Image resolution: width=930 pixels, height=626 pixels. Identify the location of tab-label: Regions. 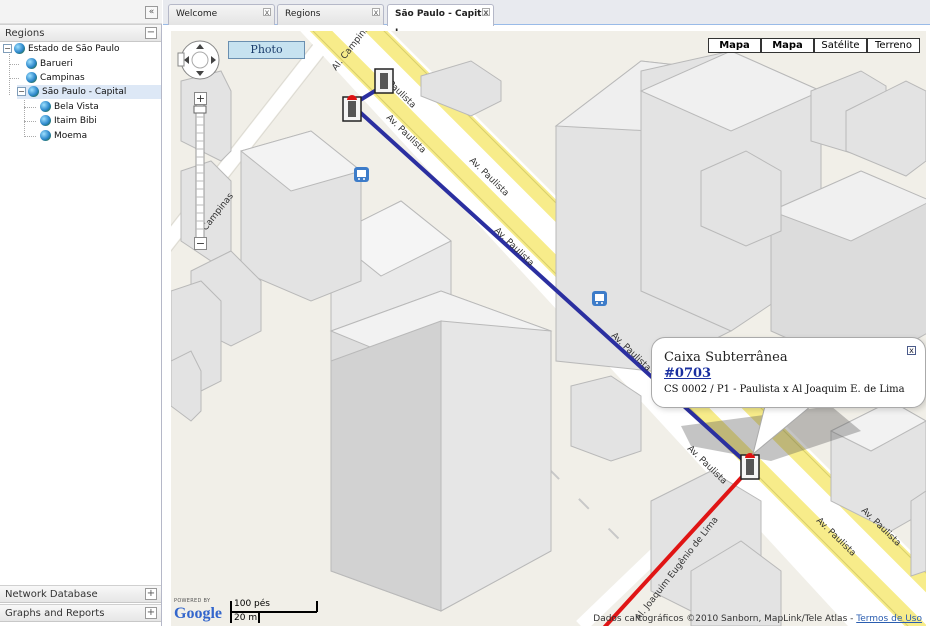
(303, 14).